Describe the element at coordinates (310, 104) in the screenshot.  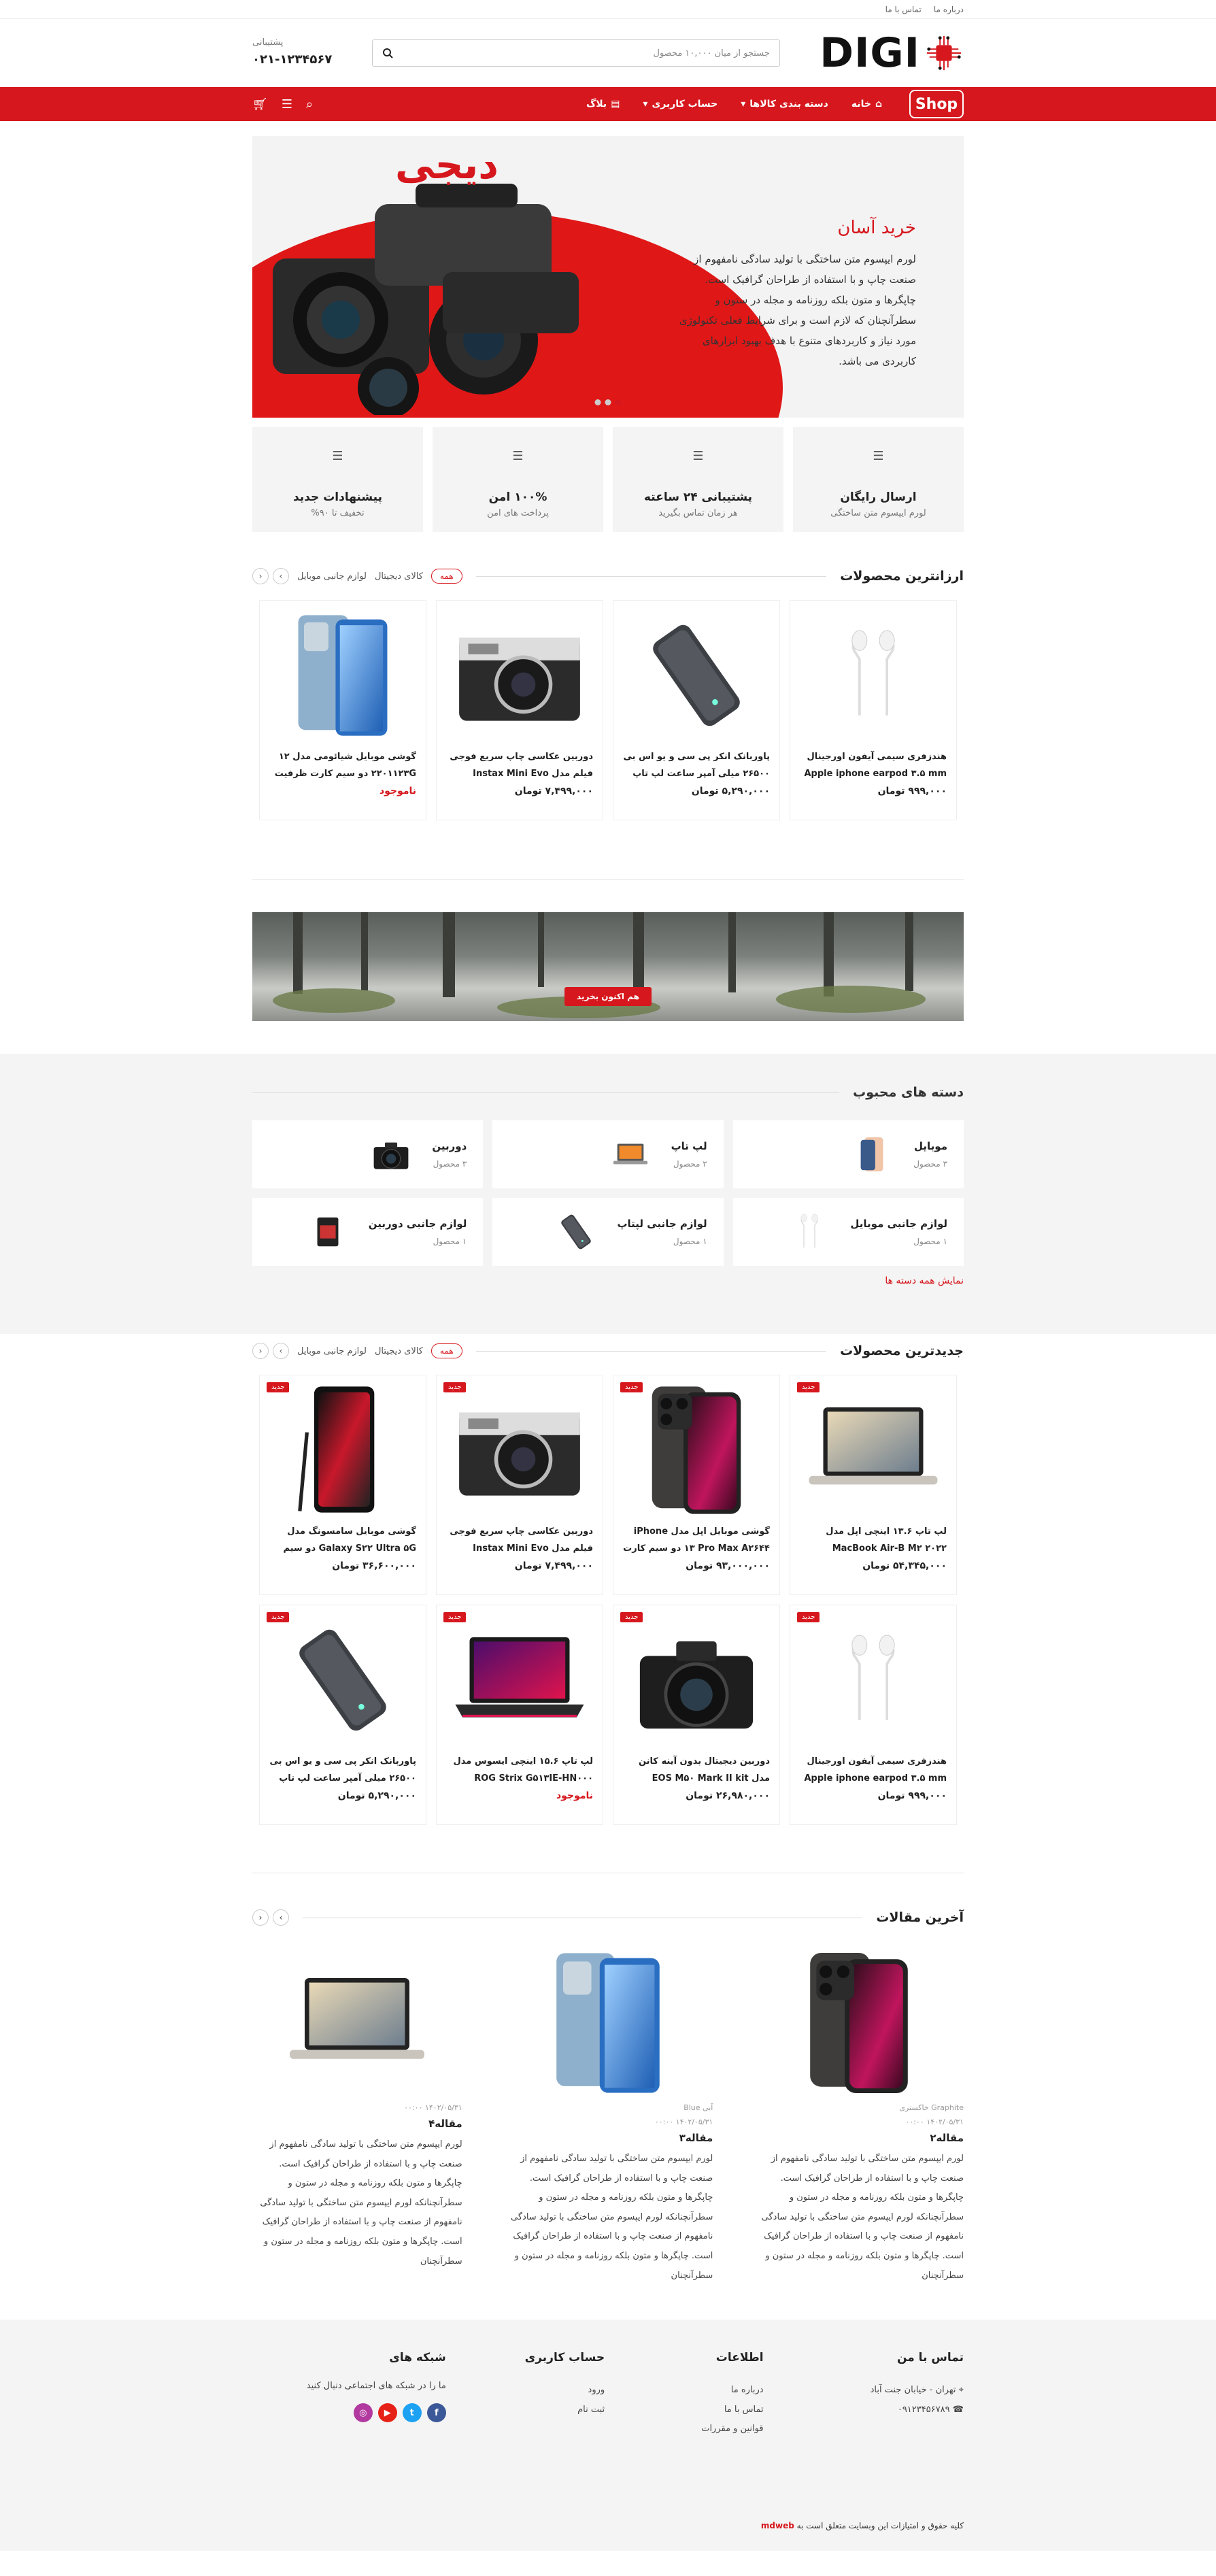
I see `search-icon: ⌕` at that location.